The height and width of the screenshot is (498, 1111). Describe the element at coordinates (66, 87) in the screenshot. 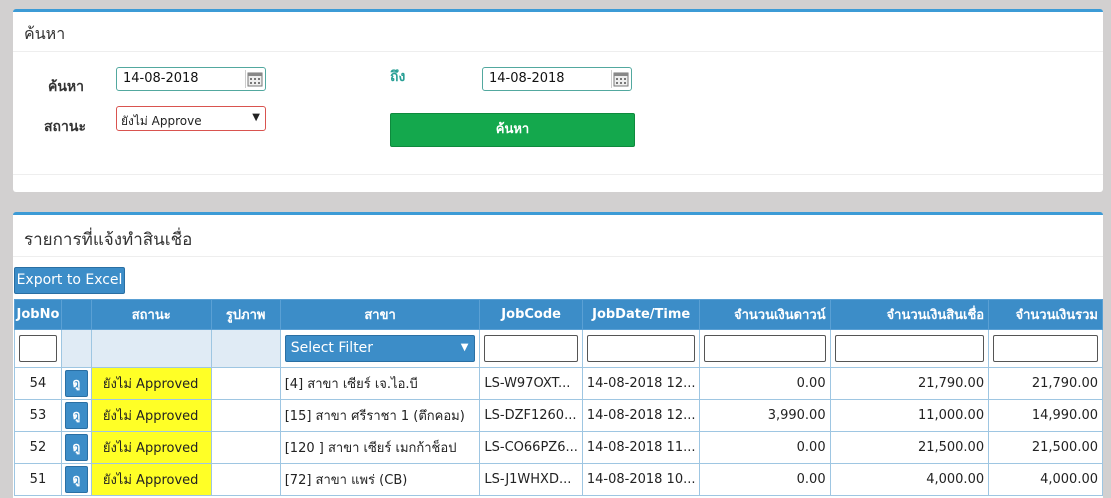

I see `from-date-label: ค้นหา` at that location.